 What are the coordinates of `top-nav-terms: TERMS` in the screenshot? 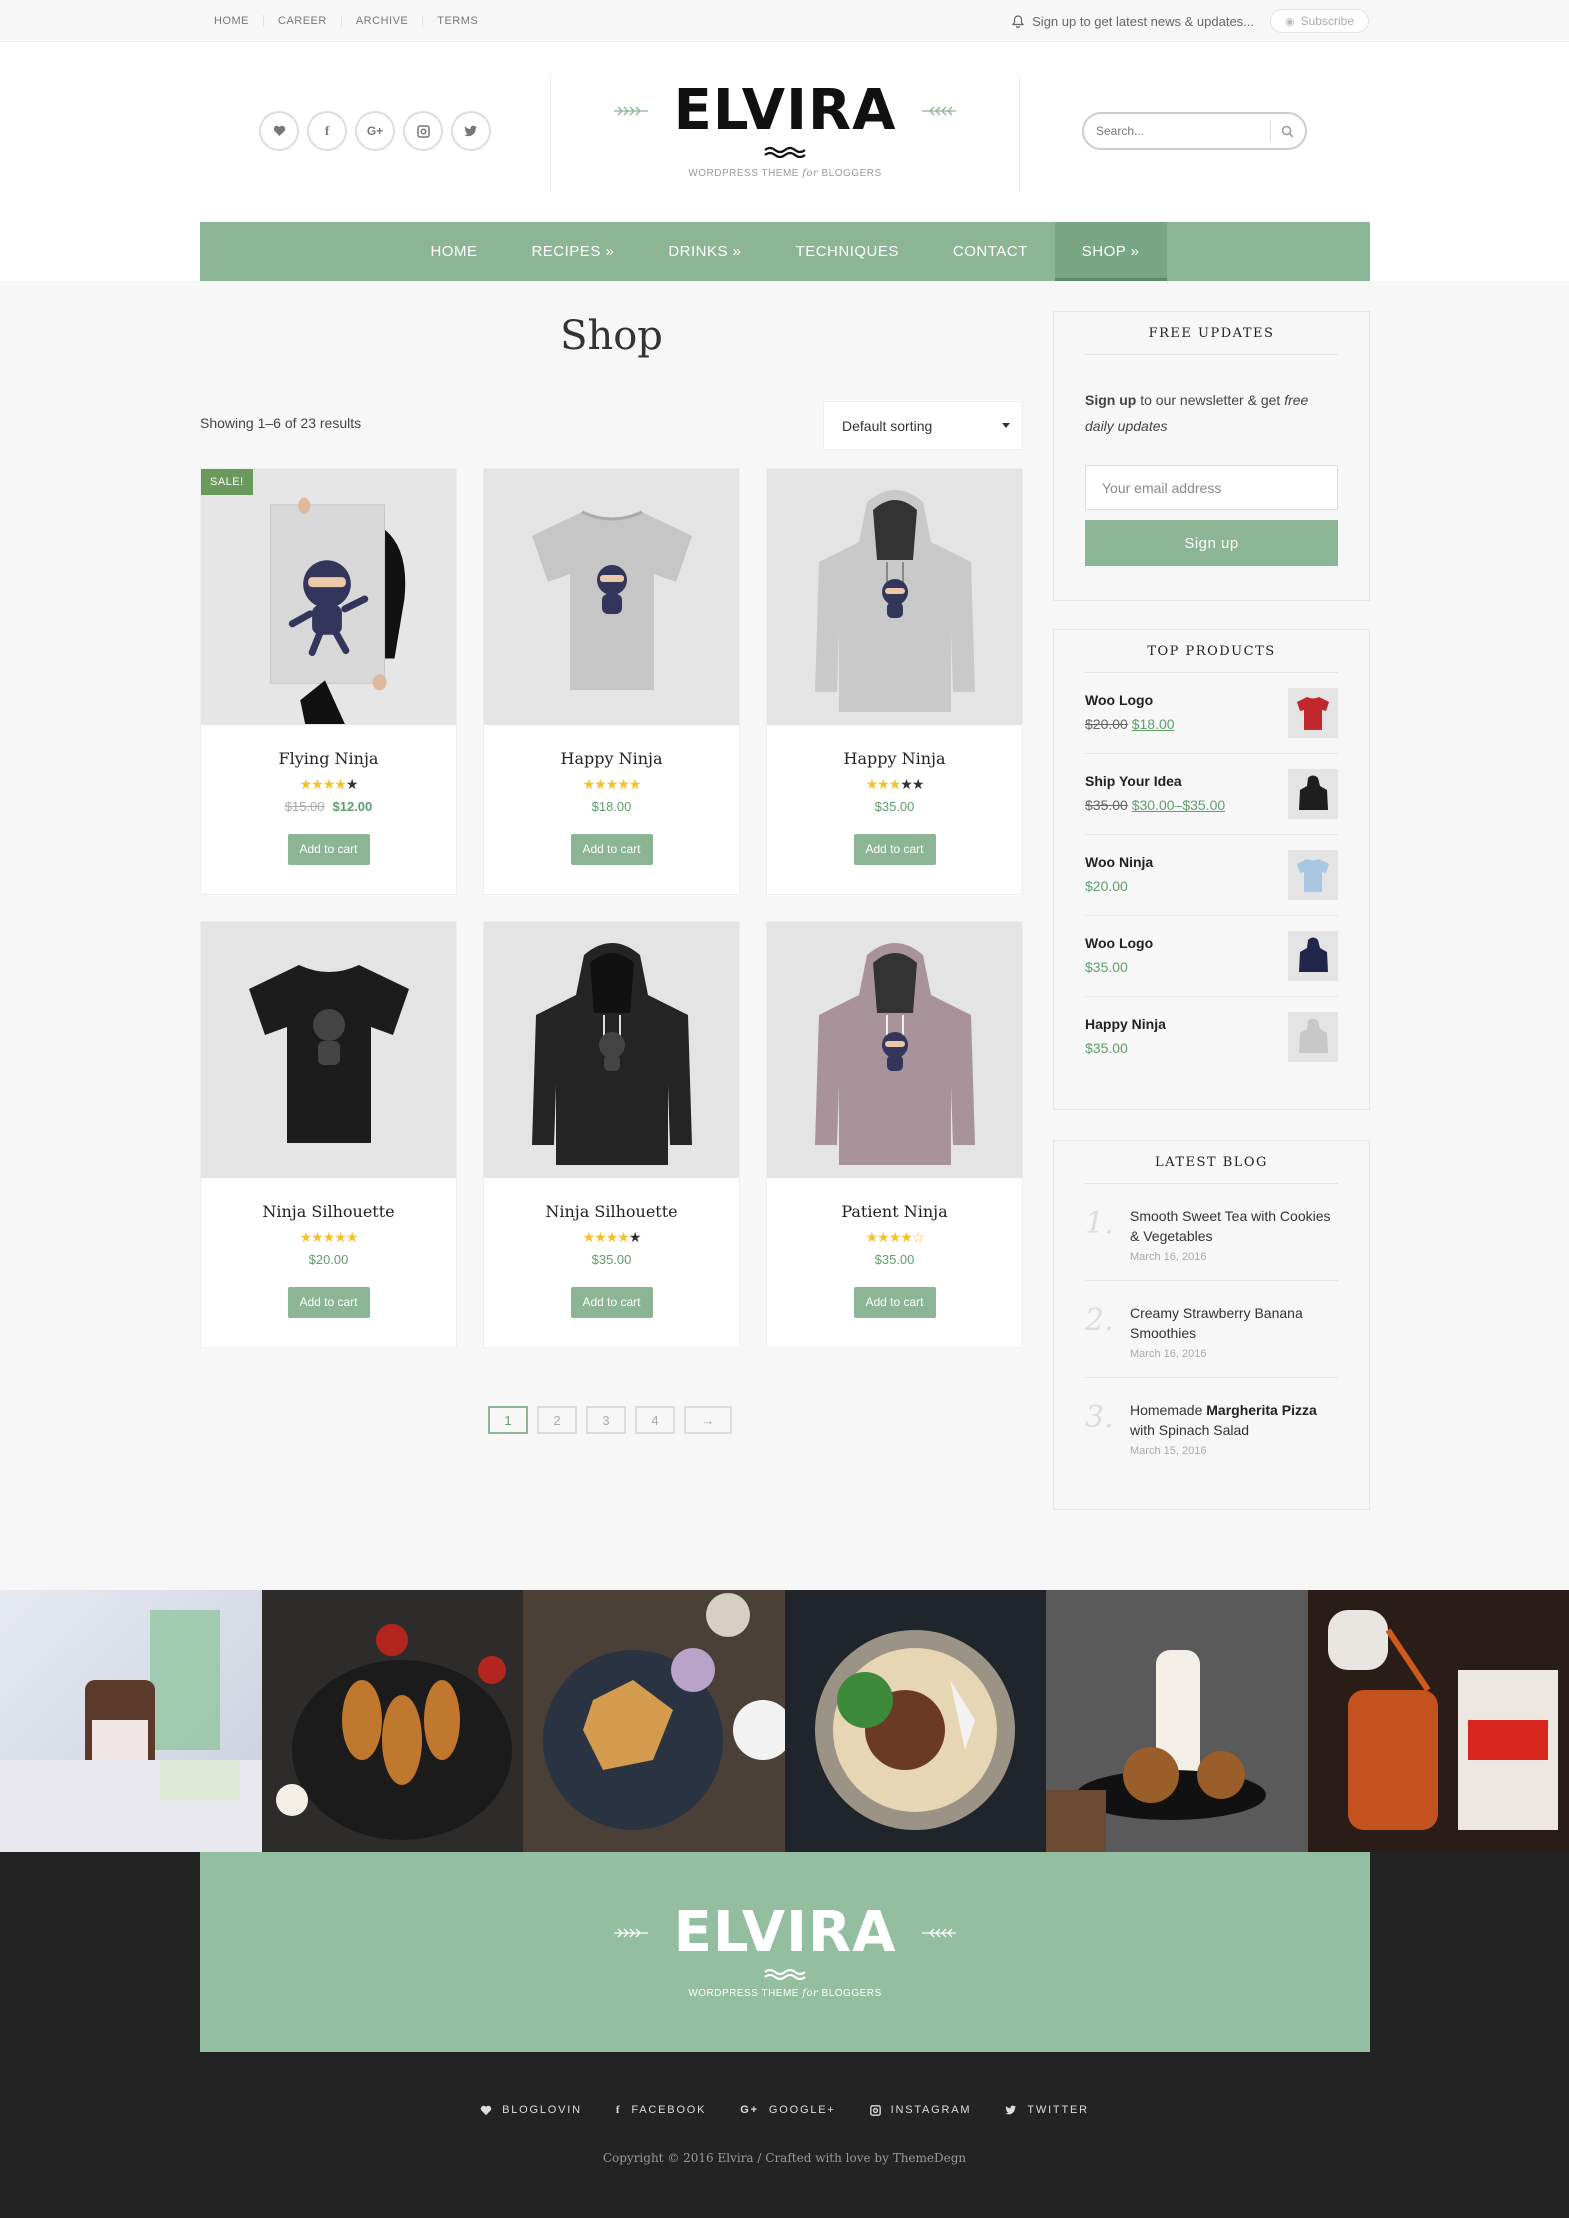 It's located at (457, 21).